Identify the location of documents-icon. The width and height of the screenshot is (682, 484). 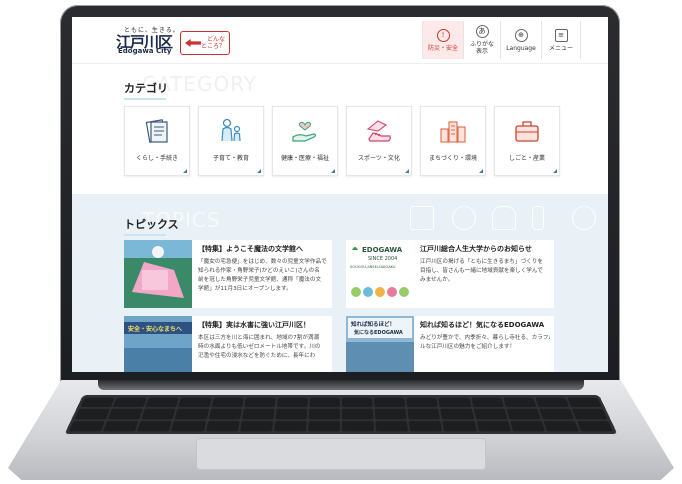
(156, 131).